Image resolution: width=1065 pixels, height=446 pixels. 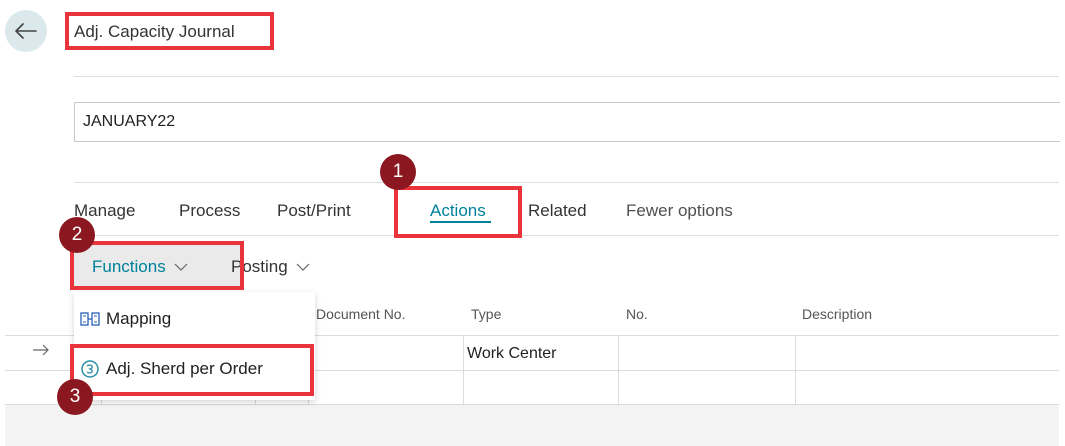 I want to click on column-header-description: Description, so click(x=837, y=314).